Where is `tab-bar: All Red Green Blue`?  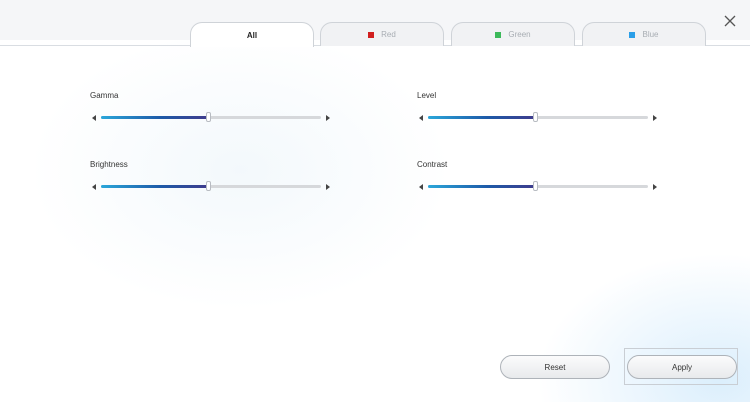 tab-bar: All Red Green Blue is located at coordinates (375, 23).